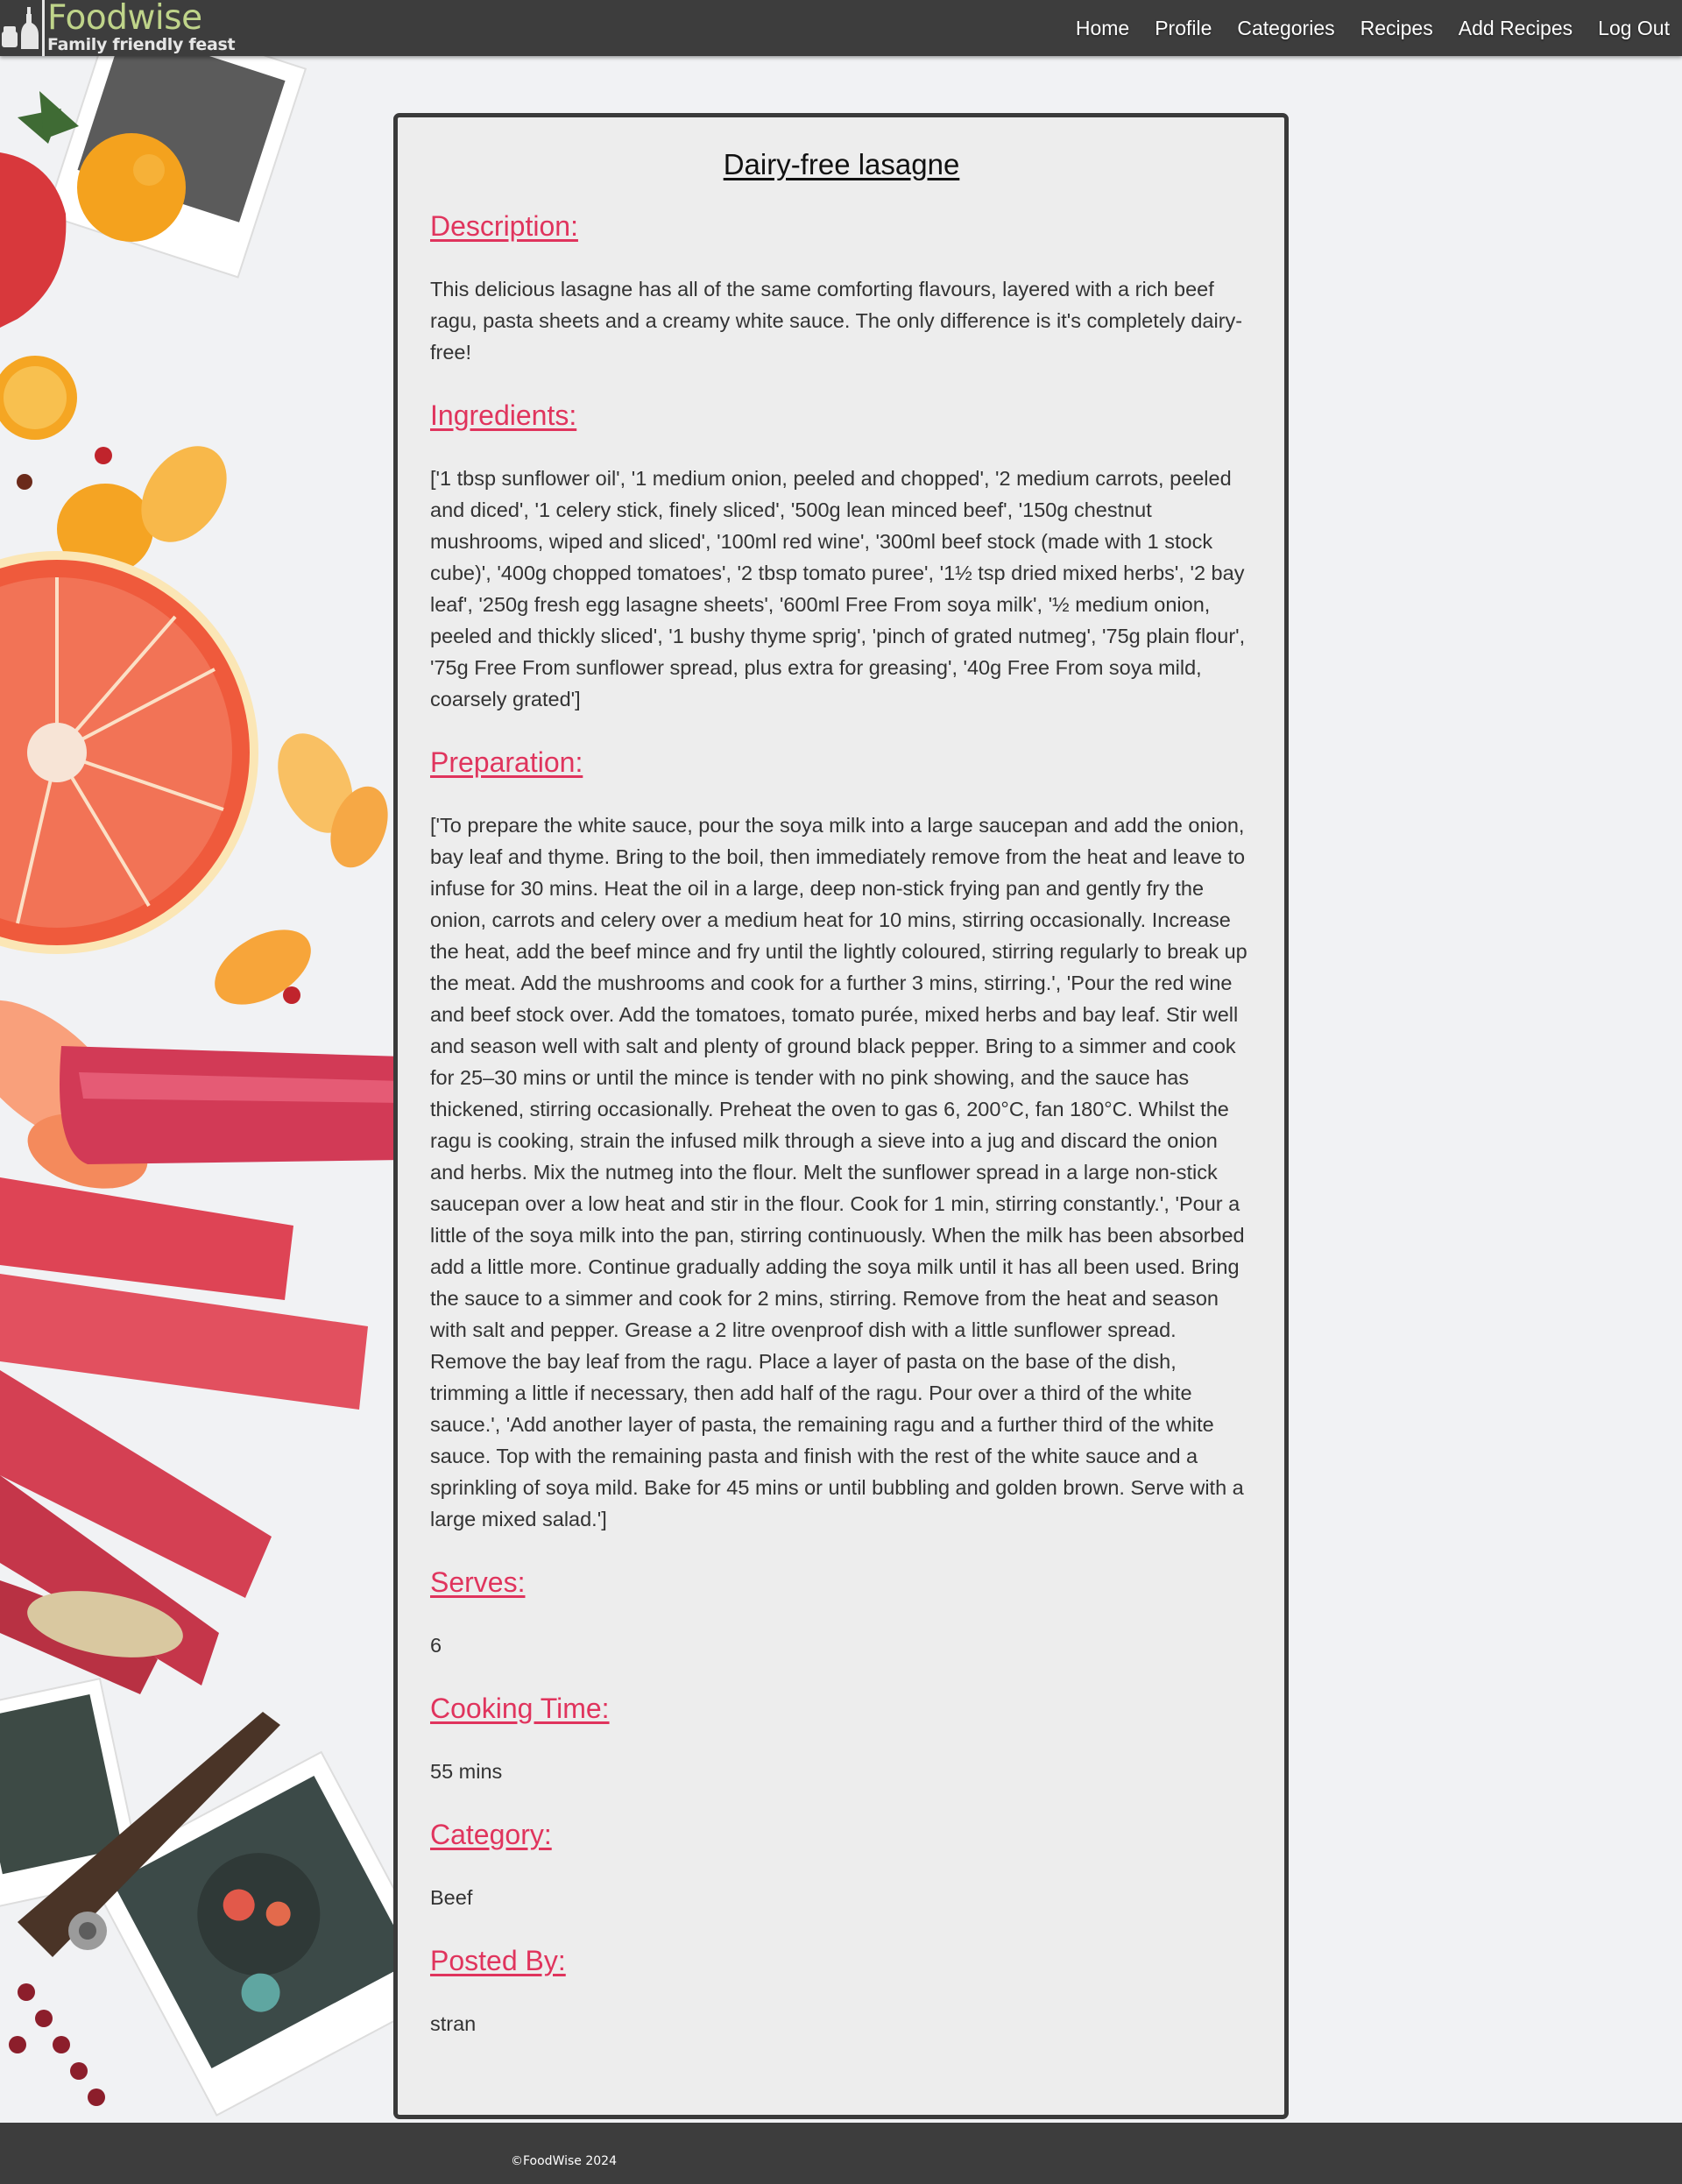 This screenshot has width=1682, height=2184. Describe the element at coordinates (453, 2023) in the screenshot. I see `posted-by-value: stran` at that location.